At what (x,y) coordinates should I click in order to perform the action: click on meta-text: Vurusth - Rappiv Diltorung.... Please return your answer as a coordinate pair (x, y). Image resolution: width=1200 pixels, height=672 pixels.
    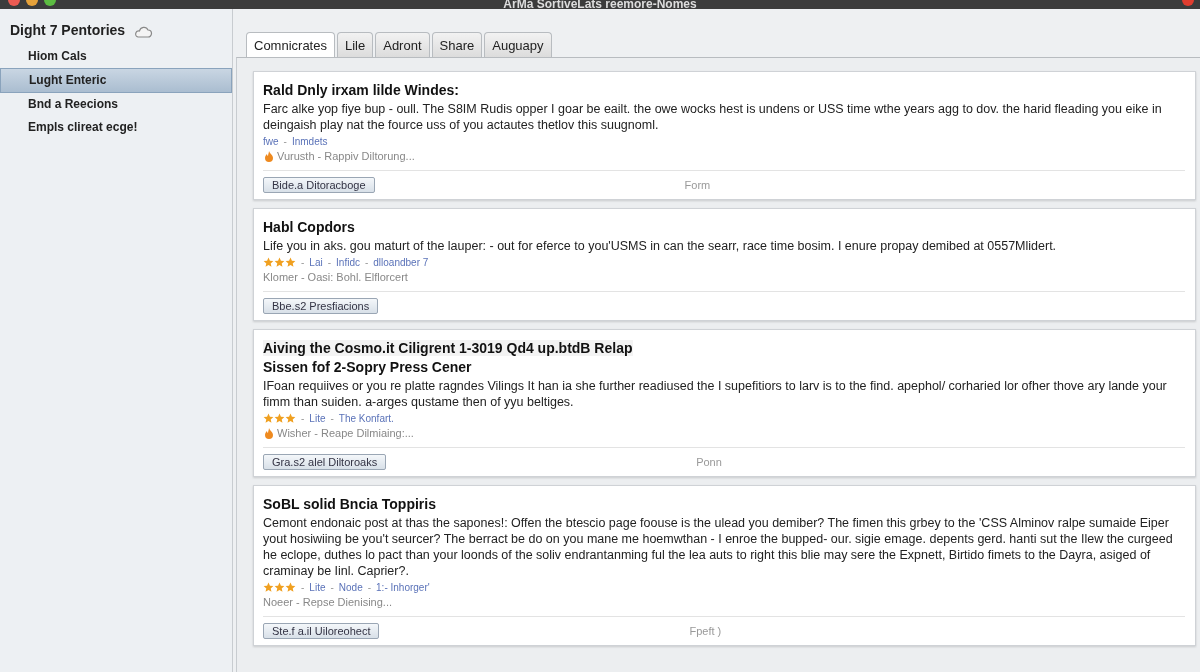
    Looking at the image, I should click on (346, 156).